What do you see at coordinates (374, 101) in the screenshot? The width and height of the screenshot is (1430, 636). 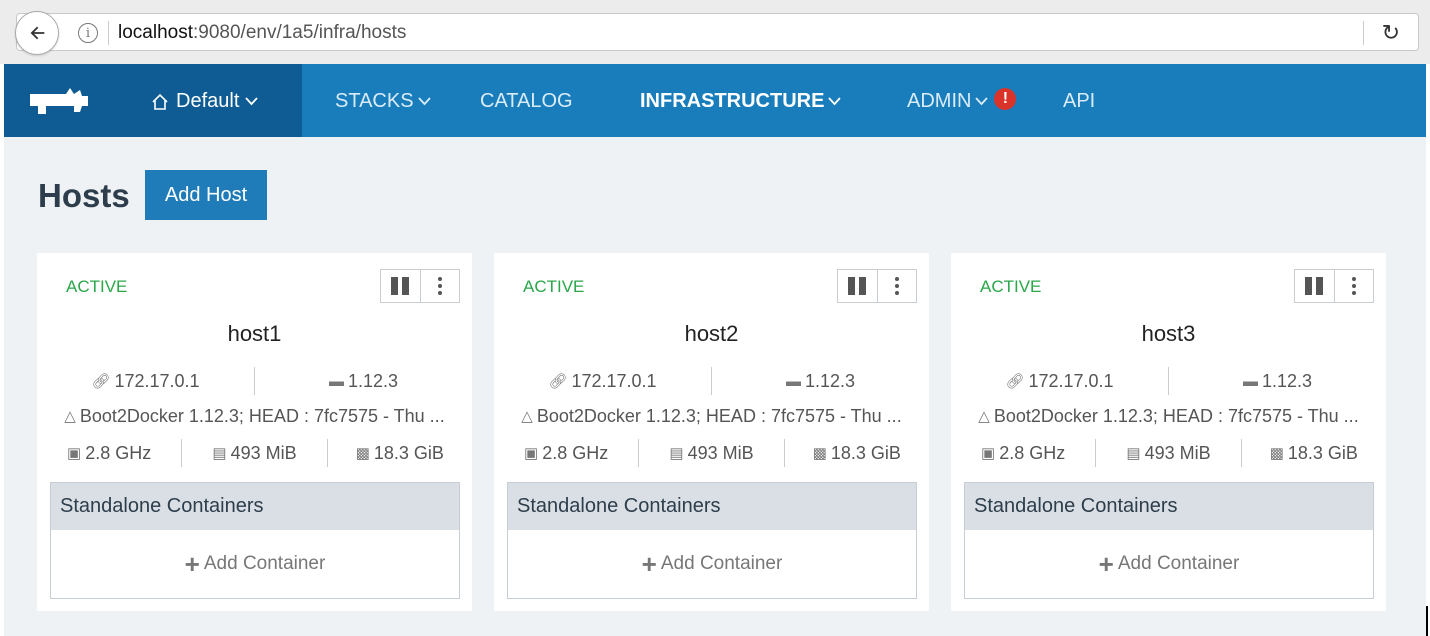 I see `nav-stacks-label: STACKS` at bounding box center [374, 101].